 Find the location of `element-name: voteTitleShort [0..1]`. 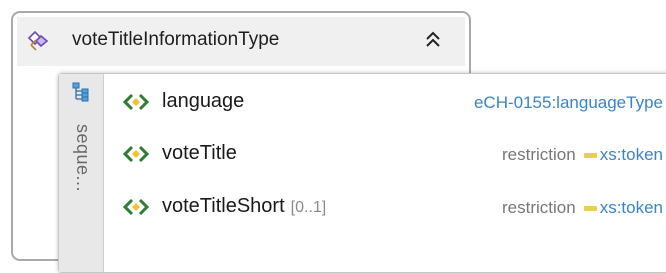

element-name: voteTitleShort [0..1] is located at coordinates (244, 206).